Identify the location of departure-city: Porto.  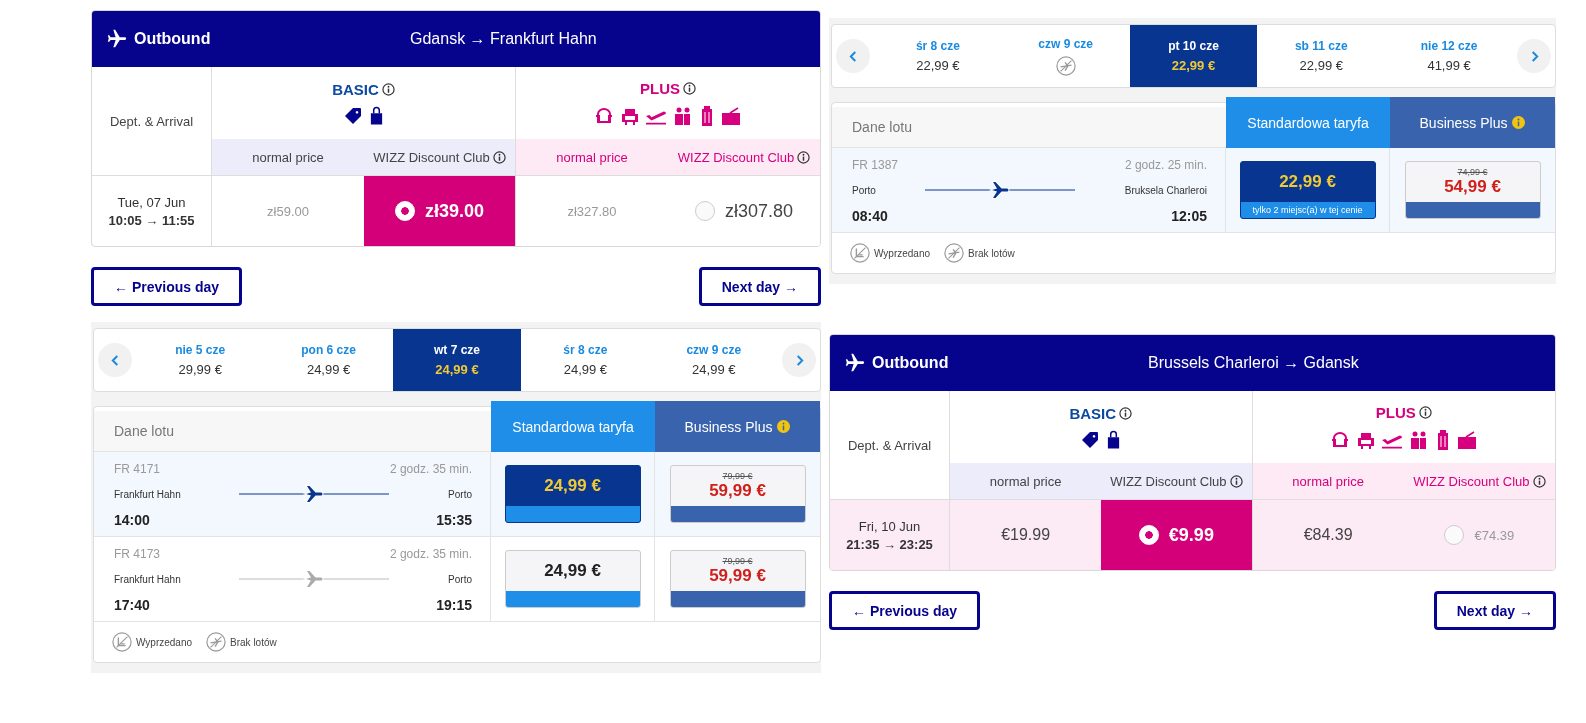
(864, 190).